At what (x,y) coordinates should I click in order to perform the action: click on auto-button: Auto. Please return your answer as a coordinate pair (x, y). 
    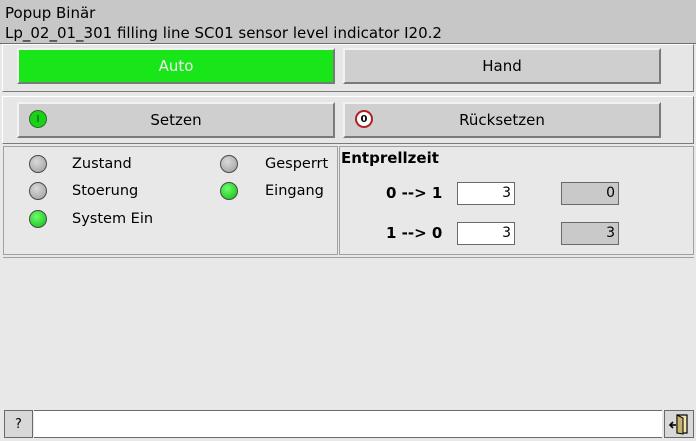
    Looking at the image, I should click on (176, 66).